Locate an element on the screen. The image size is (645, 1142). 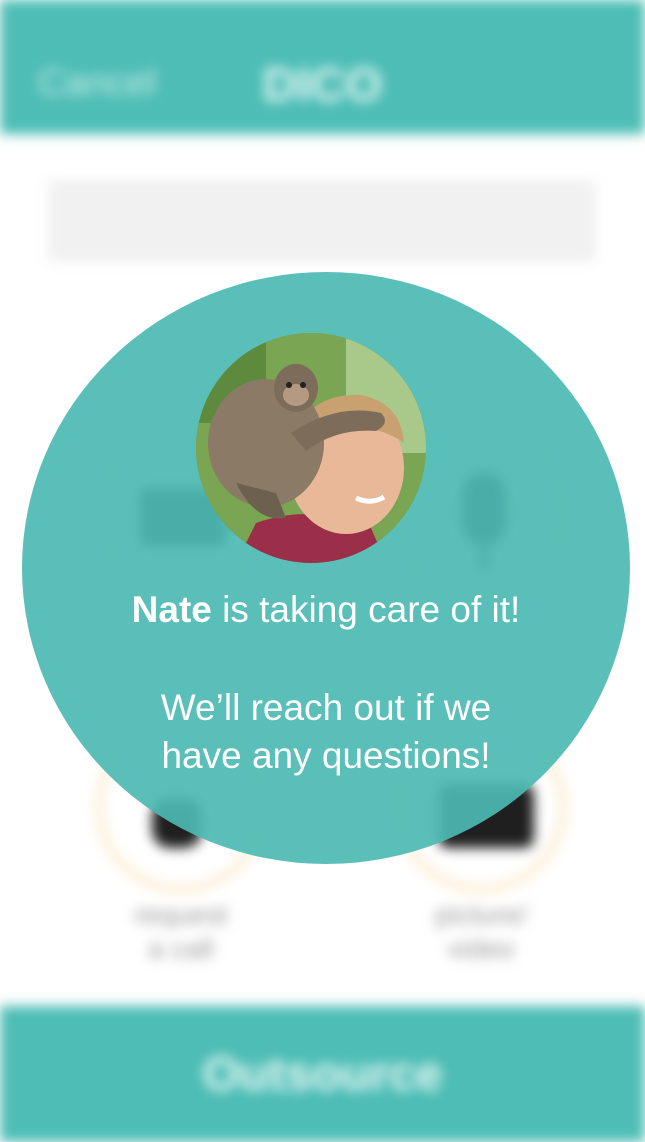
avatar-photo is located at coordinates (311, 448).